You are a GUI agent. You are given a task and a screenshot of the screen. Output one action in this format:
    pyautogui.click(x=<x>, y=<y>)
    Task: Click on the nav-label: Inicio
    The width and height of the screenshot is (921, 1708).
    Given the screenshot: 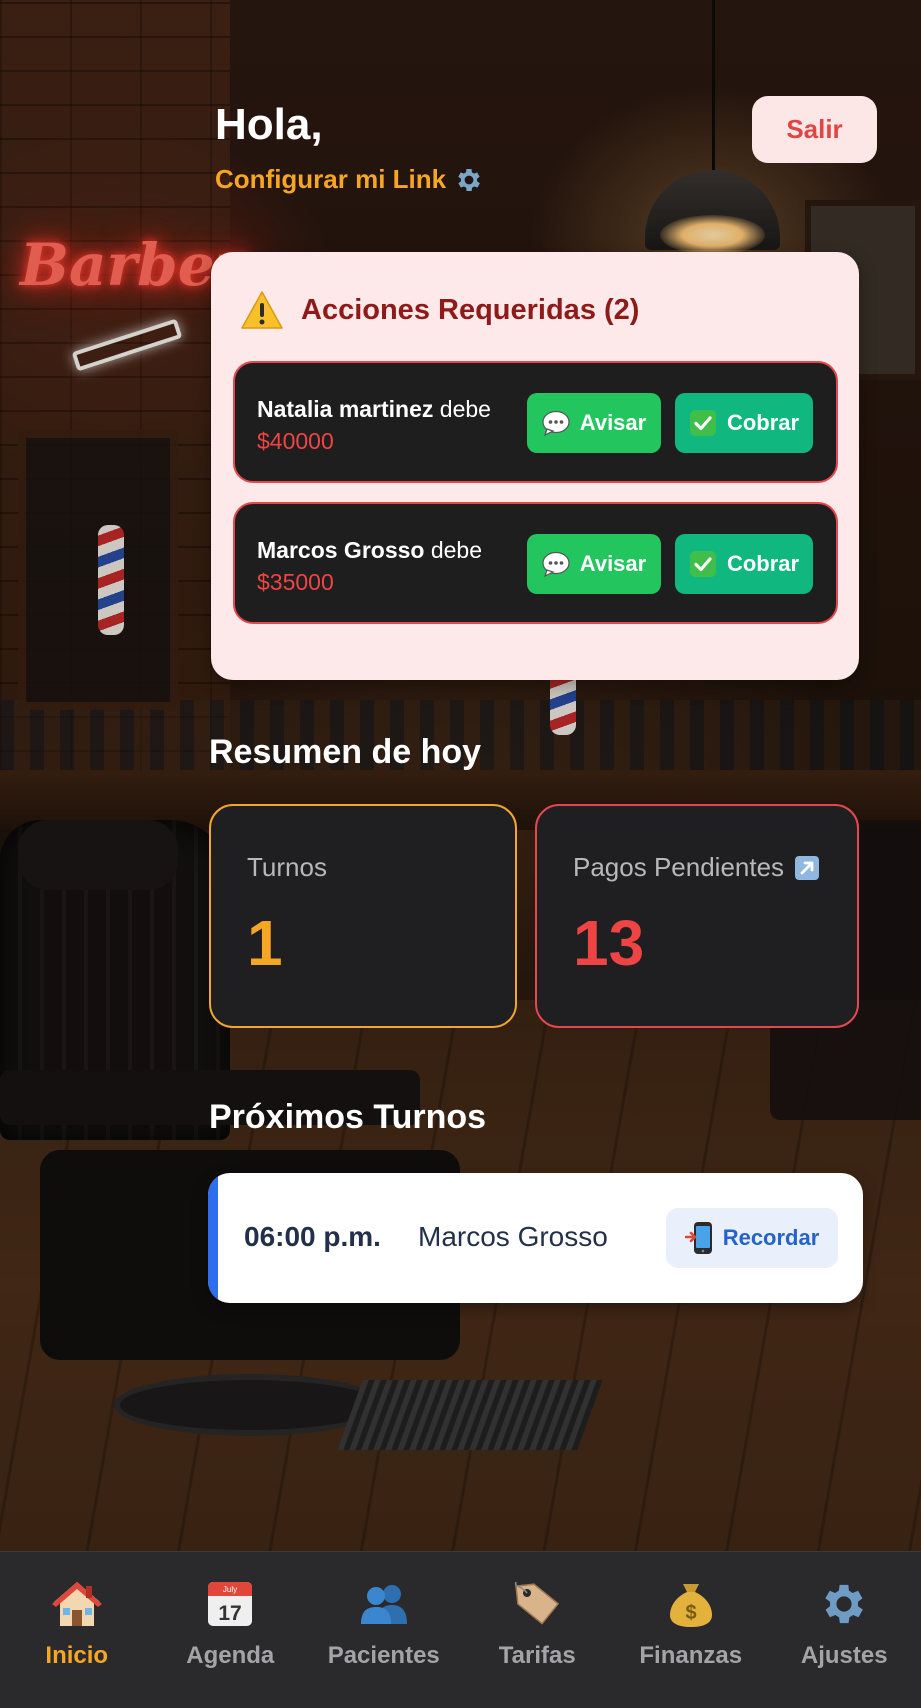 What is the action you would take?
    pyautogui.click(x=77, y=1655)
    